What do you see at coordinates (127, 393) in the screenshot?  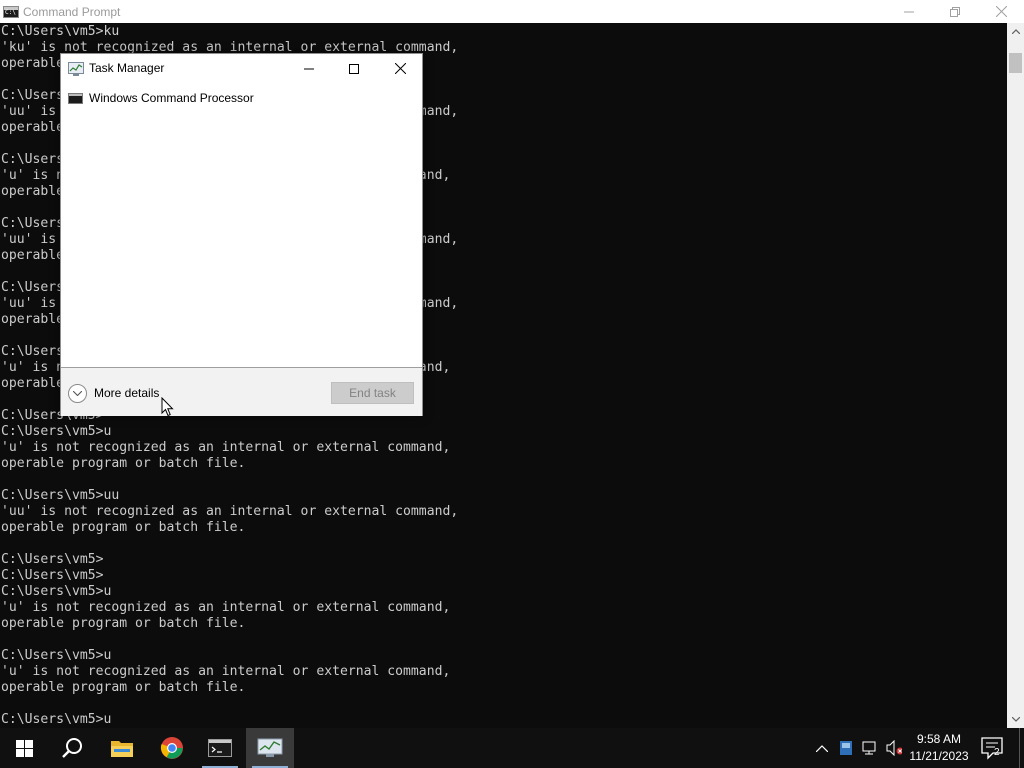 I see `more-details-label: More details` at bounding box center [127, 393].